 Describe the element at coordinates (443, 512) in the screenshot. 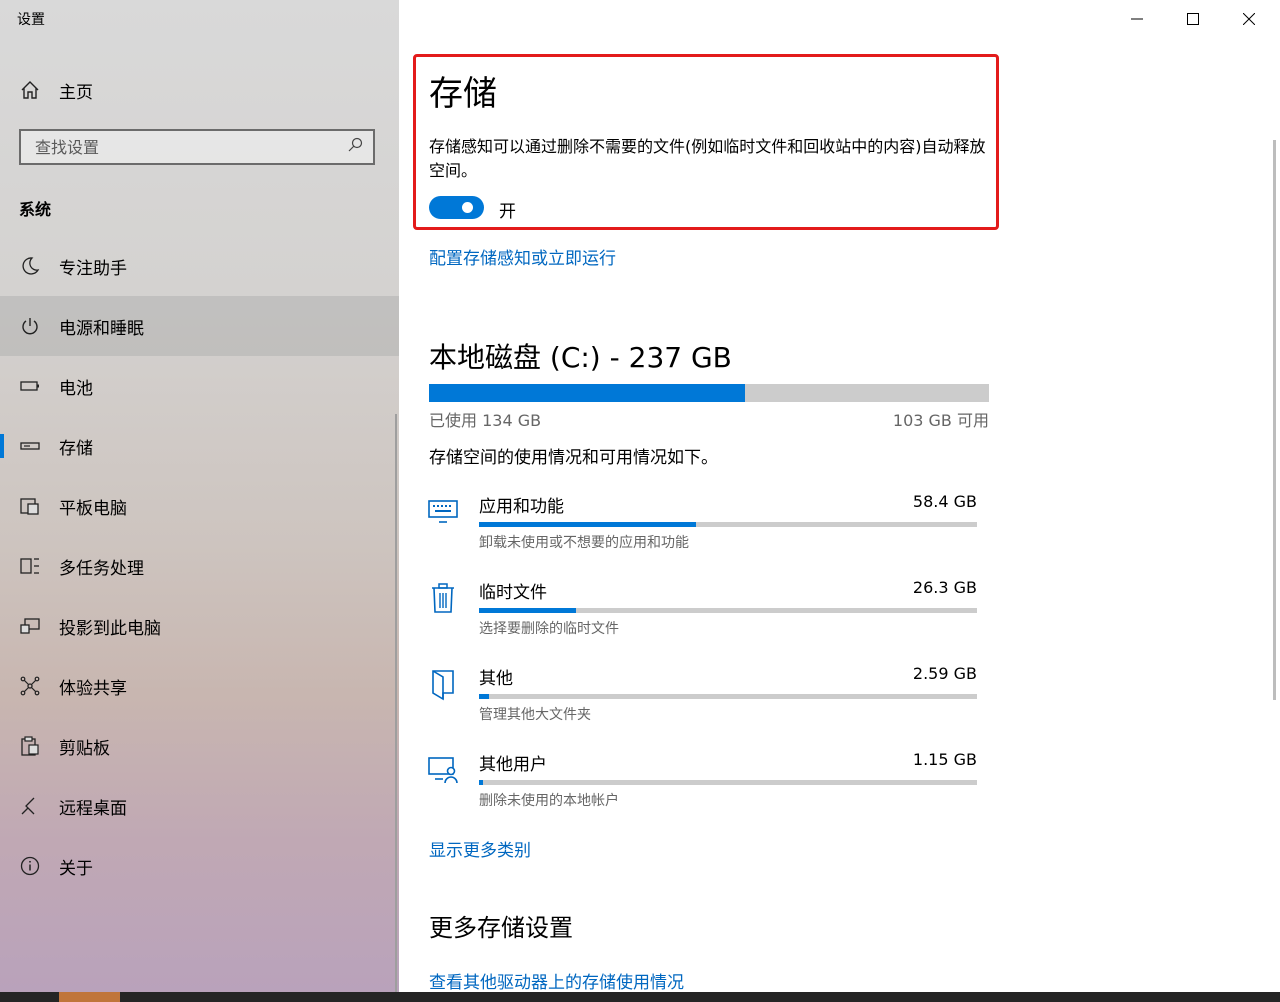

I see `keyboard-icon` at that location.